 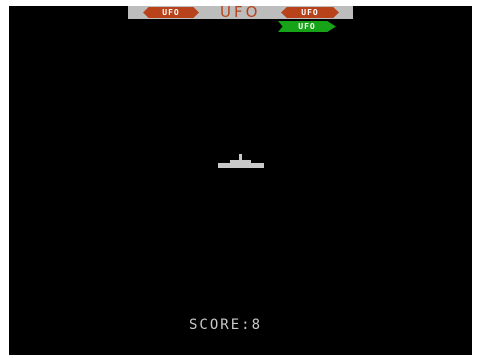 What do you see at coordinates (310, 12) in the screenshot?
I see `ufo-indicator-right: UFO` at bounding box center [310, 12].